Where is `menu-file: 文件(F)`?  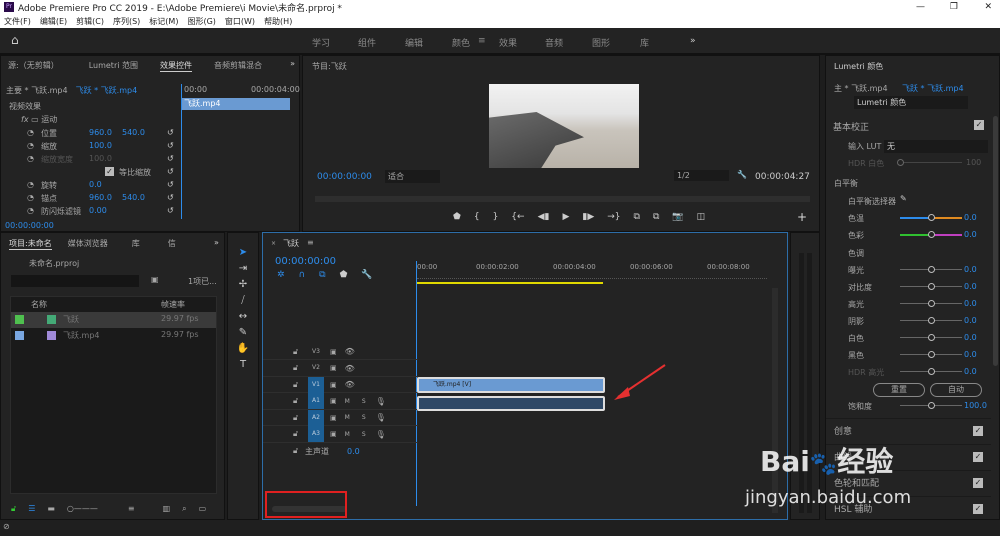
menu-file: 文件(F) is located at coordinates (17, 21).